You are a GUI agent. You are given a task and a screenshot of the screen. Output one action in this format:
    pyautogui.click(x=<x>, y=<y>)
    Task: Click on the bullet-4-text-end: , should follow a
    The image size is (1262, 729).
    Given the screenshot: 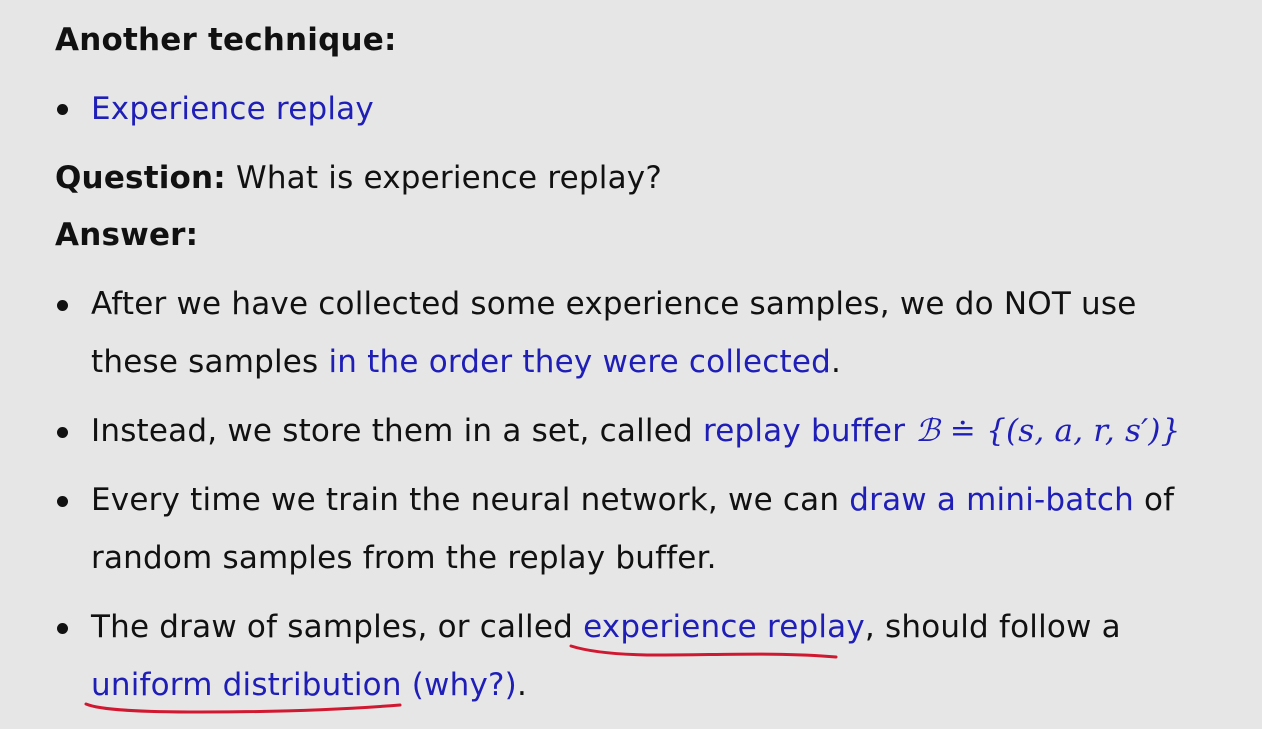 What is the action you would take?
    pyautogui.click(x=992, y=627)
    